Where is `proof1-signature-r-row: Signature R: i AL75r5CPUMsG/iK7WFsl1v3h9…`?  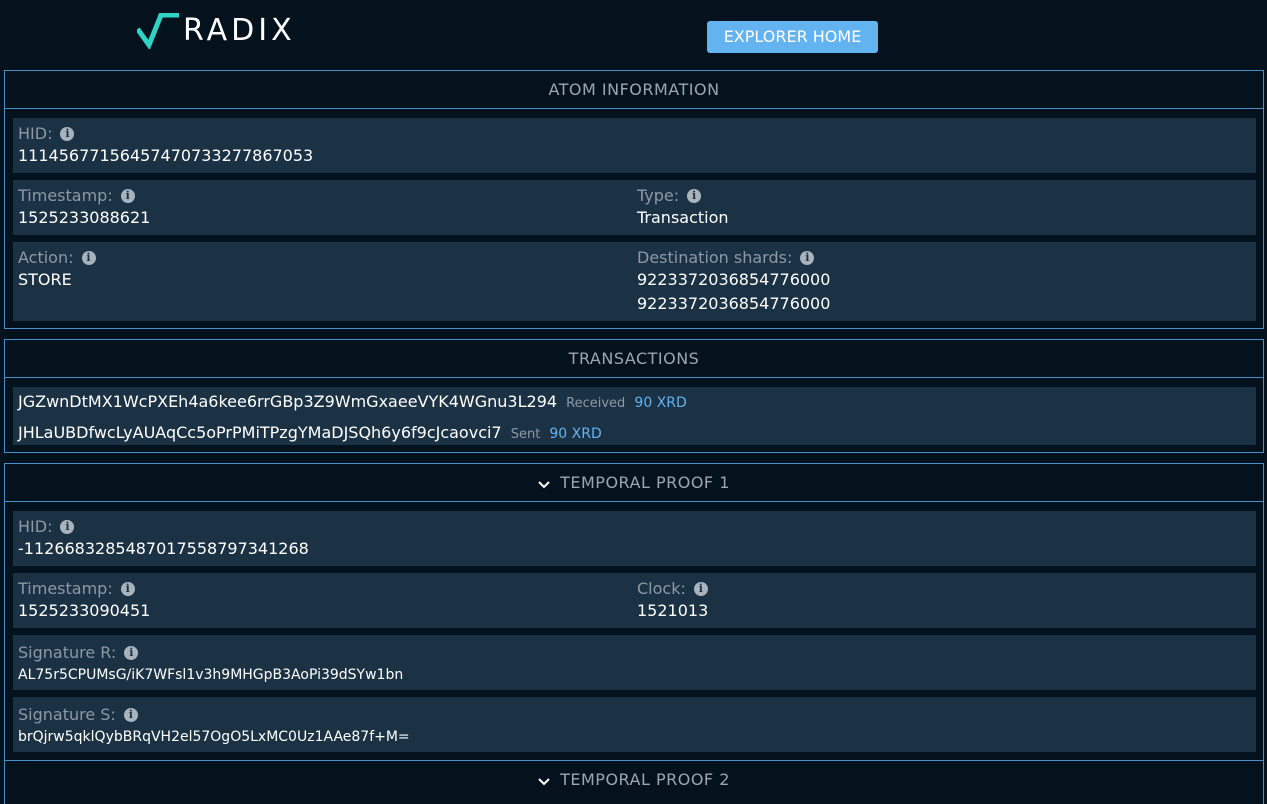
proof1-signature-r-row: Signature R: i AL75r5CPUMsG/iK7WFsl1v3h9… is located at coordinates (634, 662).